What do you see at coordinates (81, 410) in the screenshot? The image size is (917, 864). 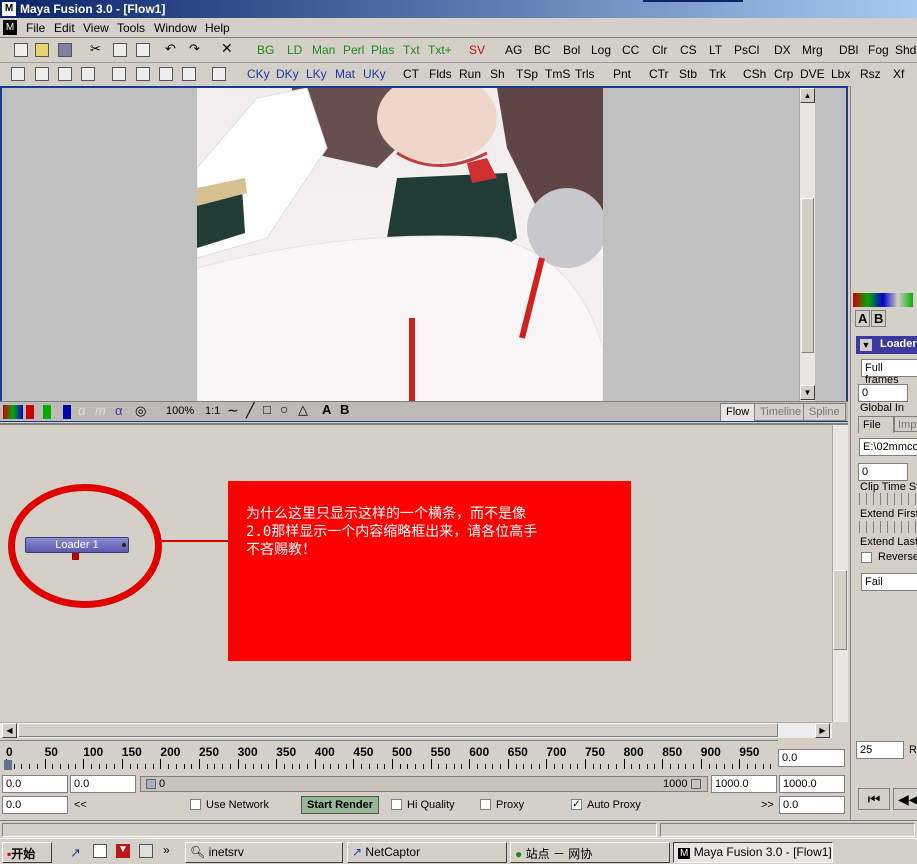 I see `alpha-faded-icon: α` at bounding box center [81, 410].